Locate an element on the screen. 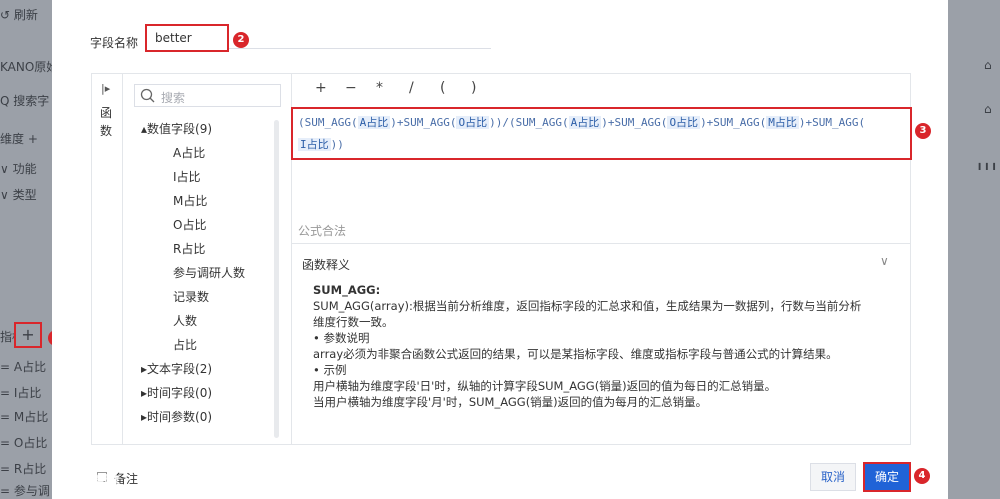 The image size is (1000, 499). watermark: 大数跨跳 is located at coordinates (88, 481).